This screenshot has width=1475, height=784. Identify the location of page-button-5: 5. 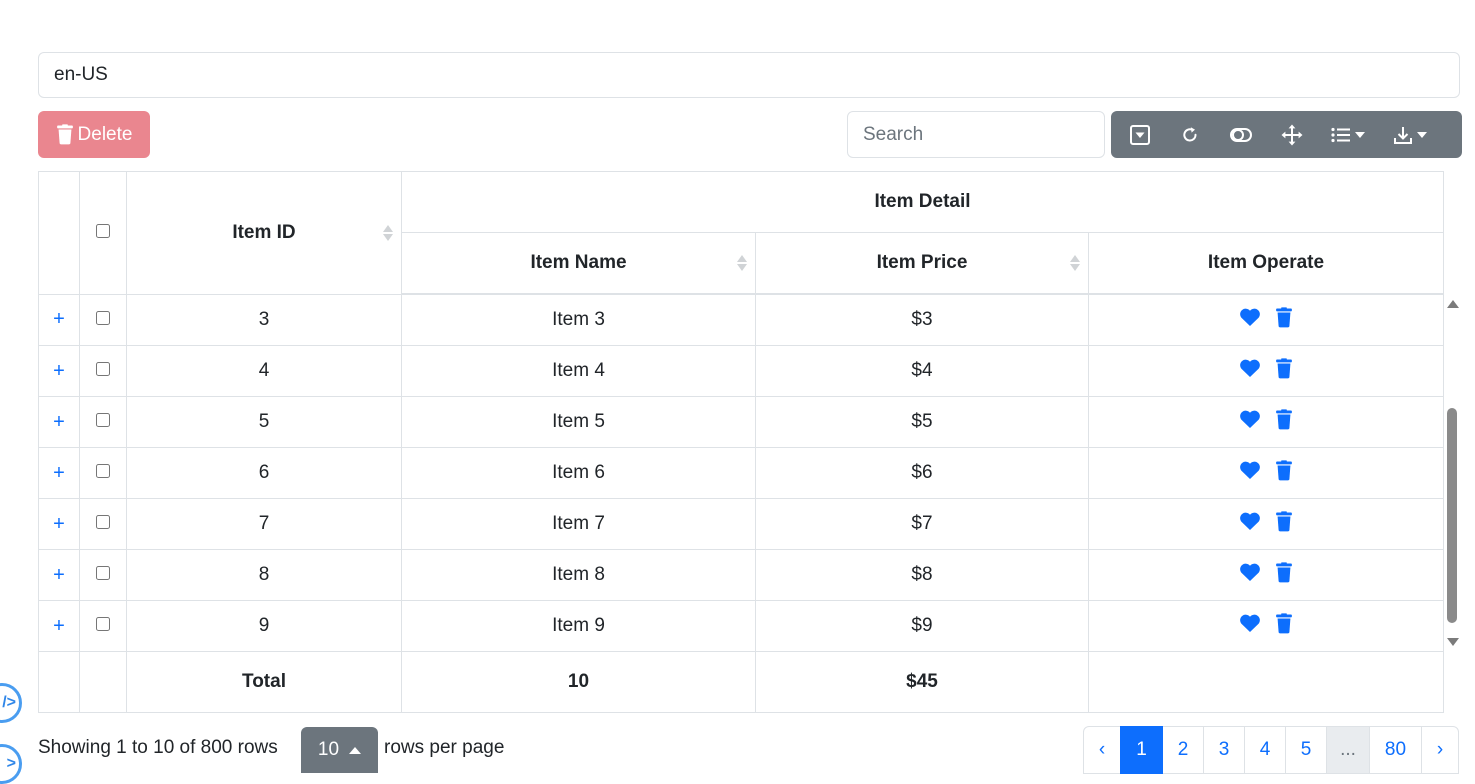
(1306, 750).